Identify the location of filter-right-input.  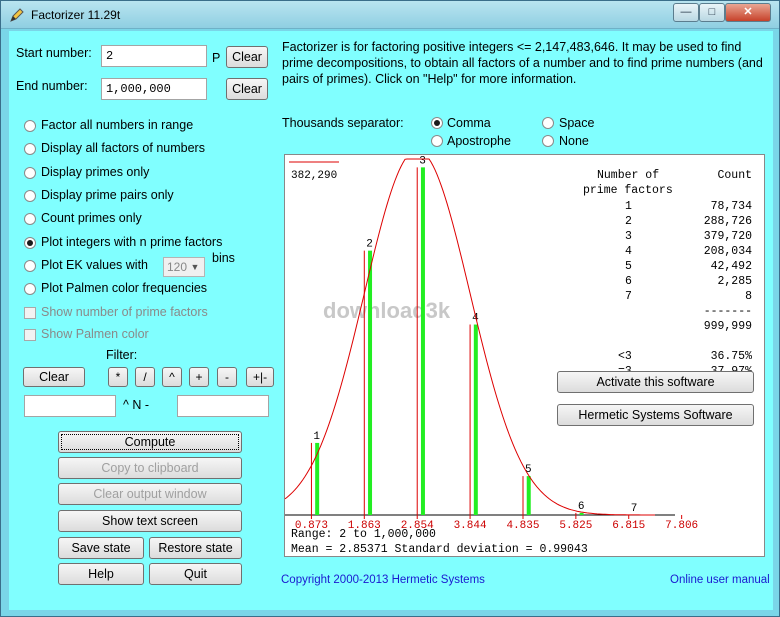
(223, 406).